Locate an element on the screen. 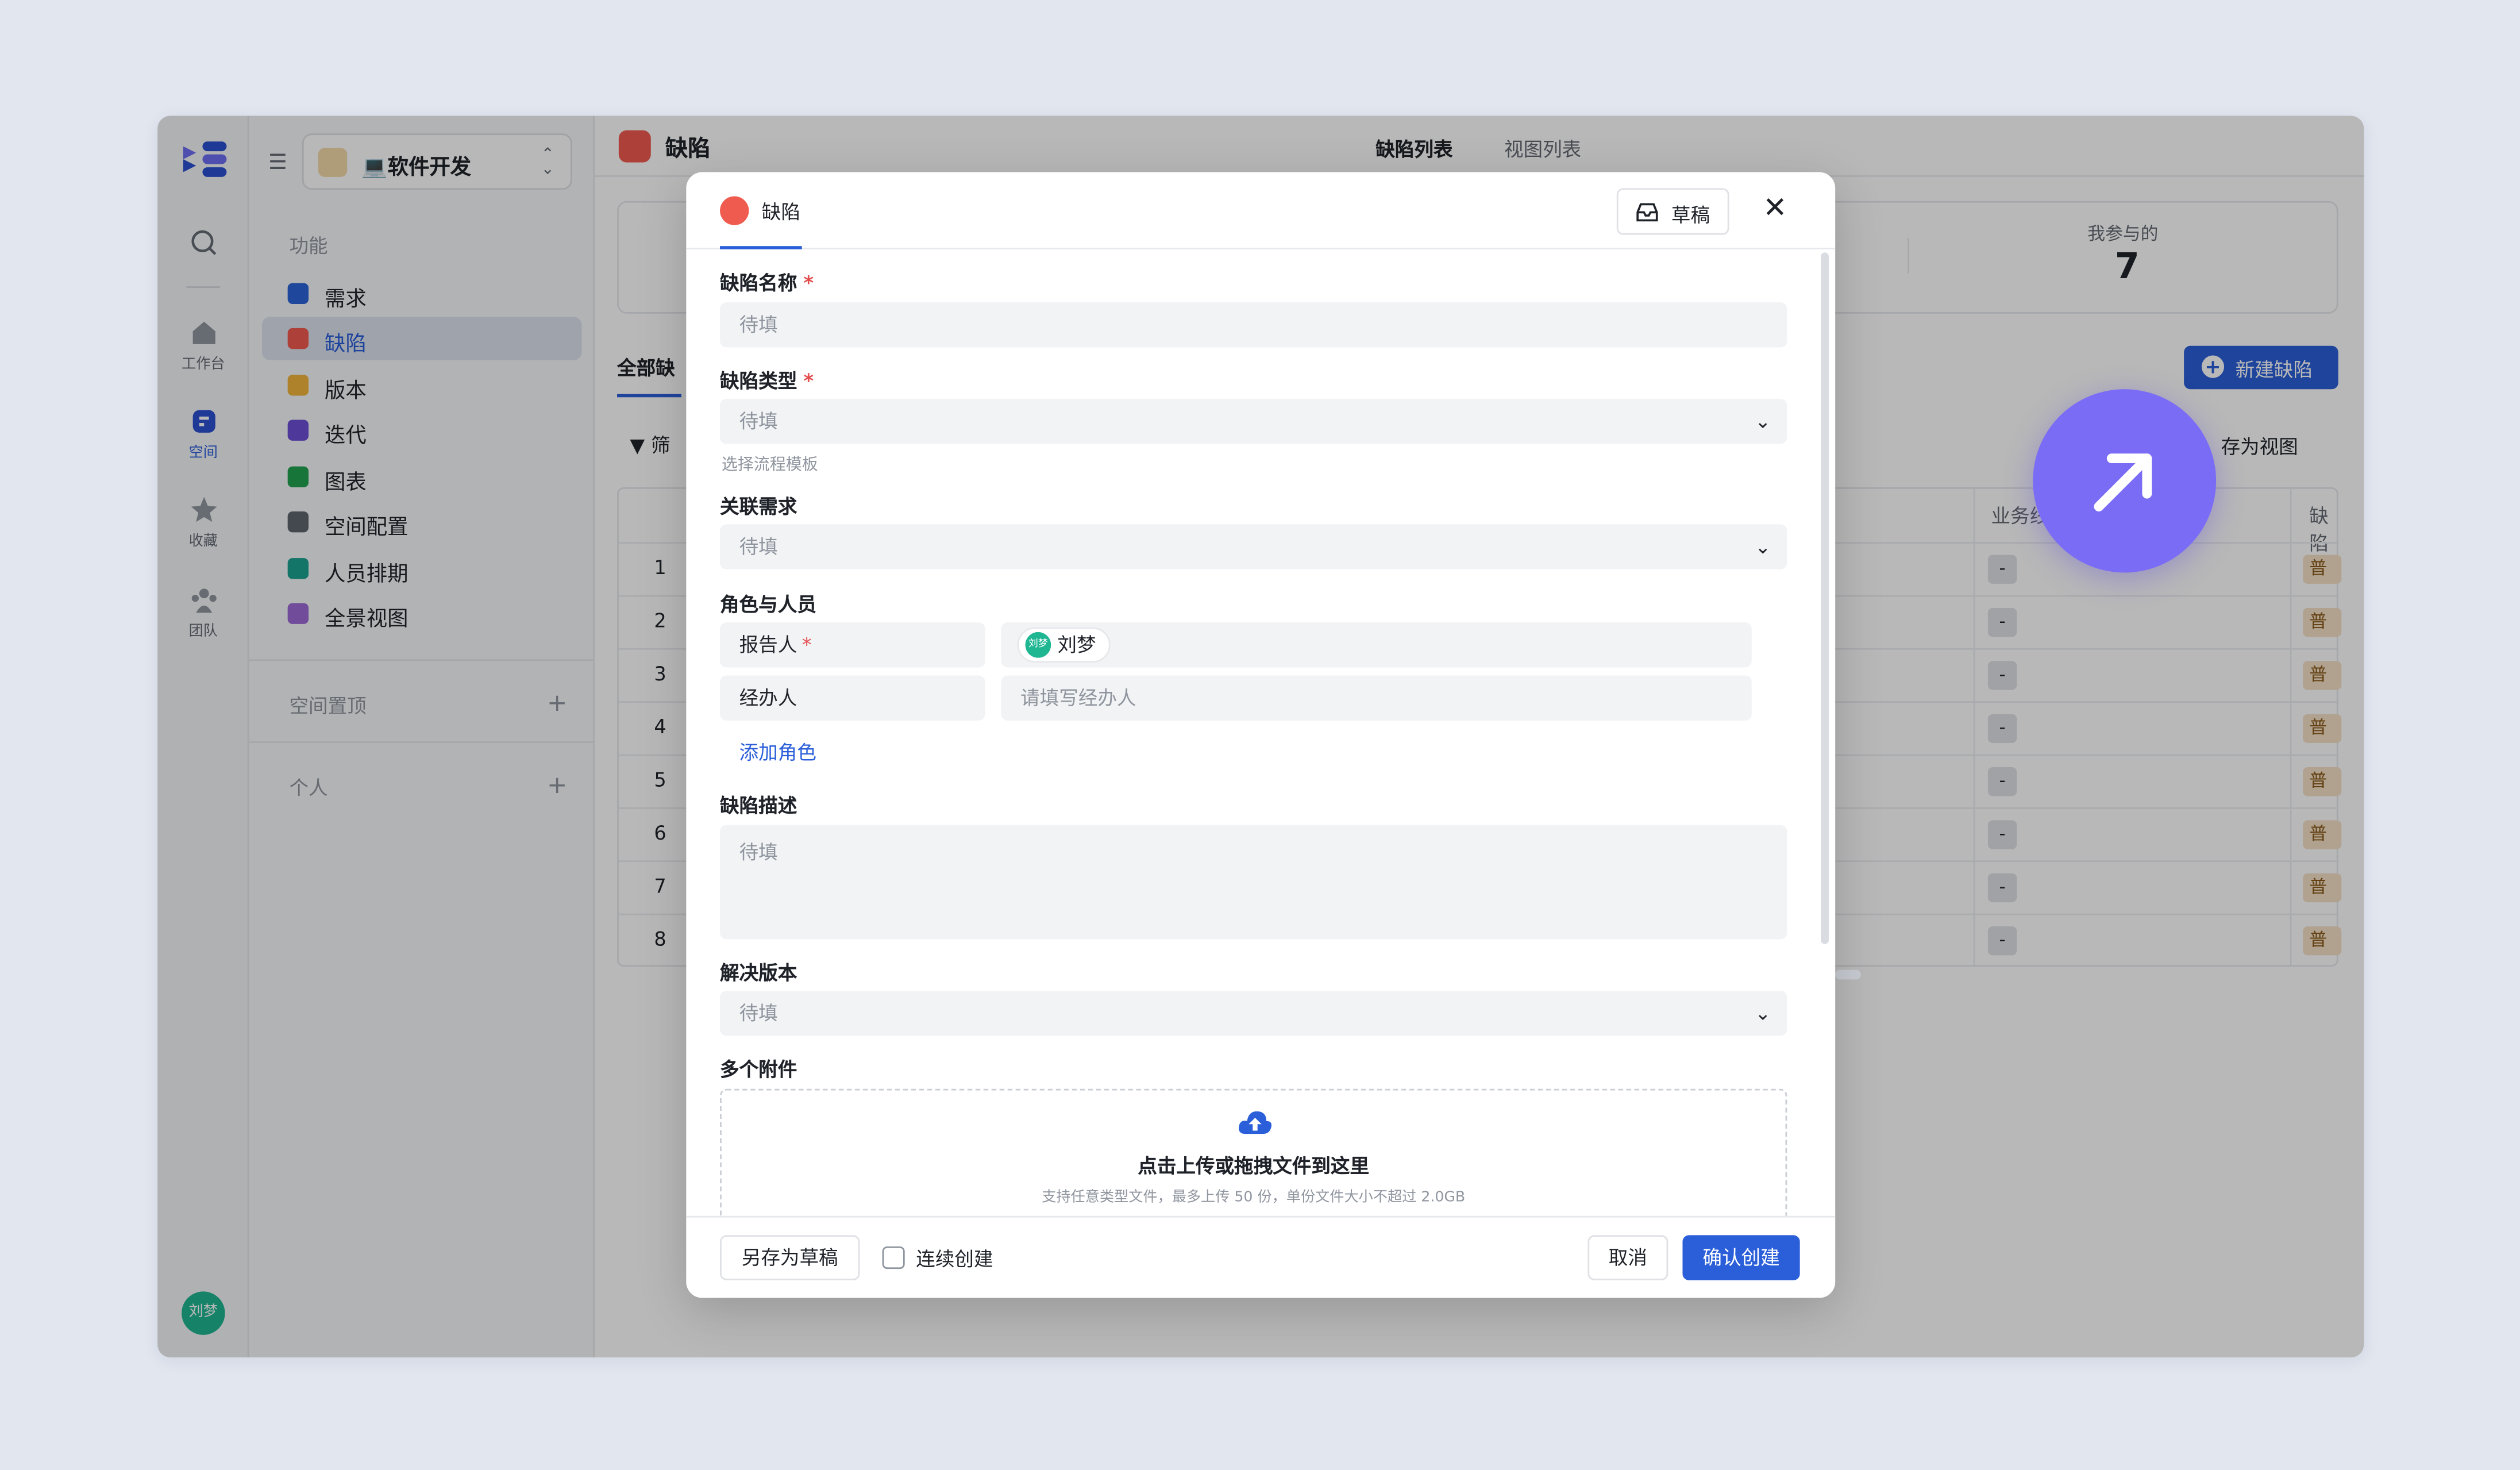  upload-hint: 支持任意类型文件，最多上传 50 份，单份文件大小不超过 2.0GB is located at coordinates (1254, 1198).